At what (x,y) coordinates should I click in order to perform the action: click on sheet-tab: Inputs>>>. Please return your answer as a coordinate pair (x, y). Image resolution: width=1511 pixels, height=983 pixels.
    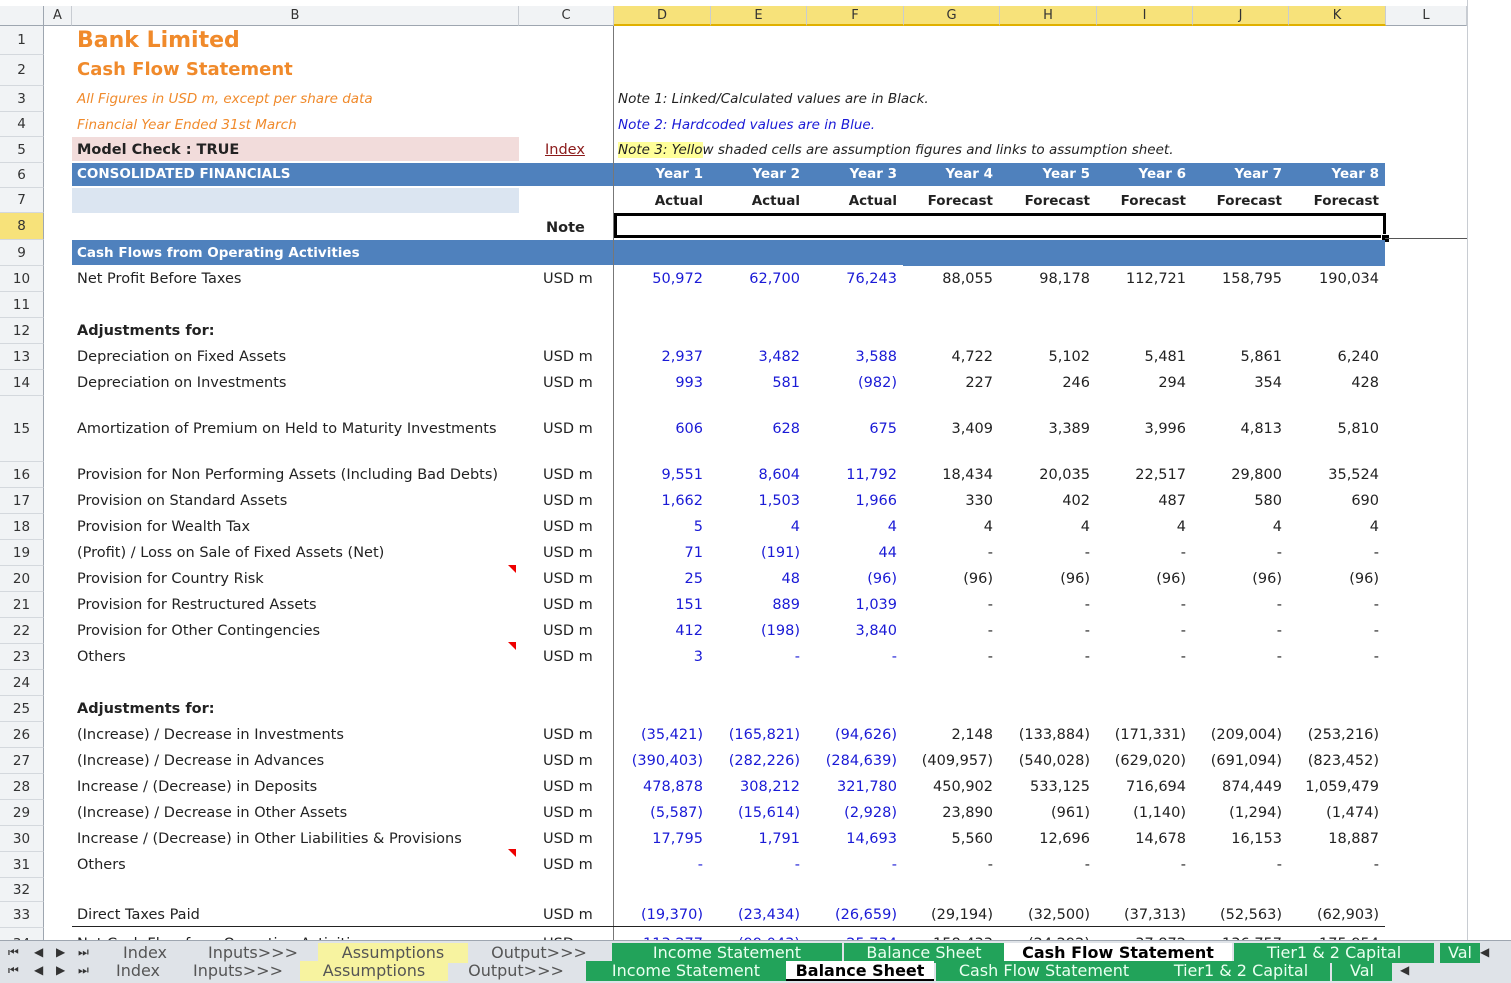
    Looking at the image, I should click on (253, 953).